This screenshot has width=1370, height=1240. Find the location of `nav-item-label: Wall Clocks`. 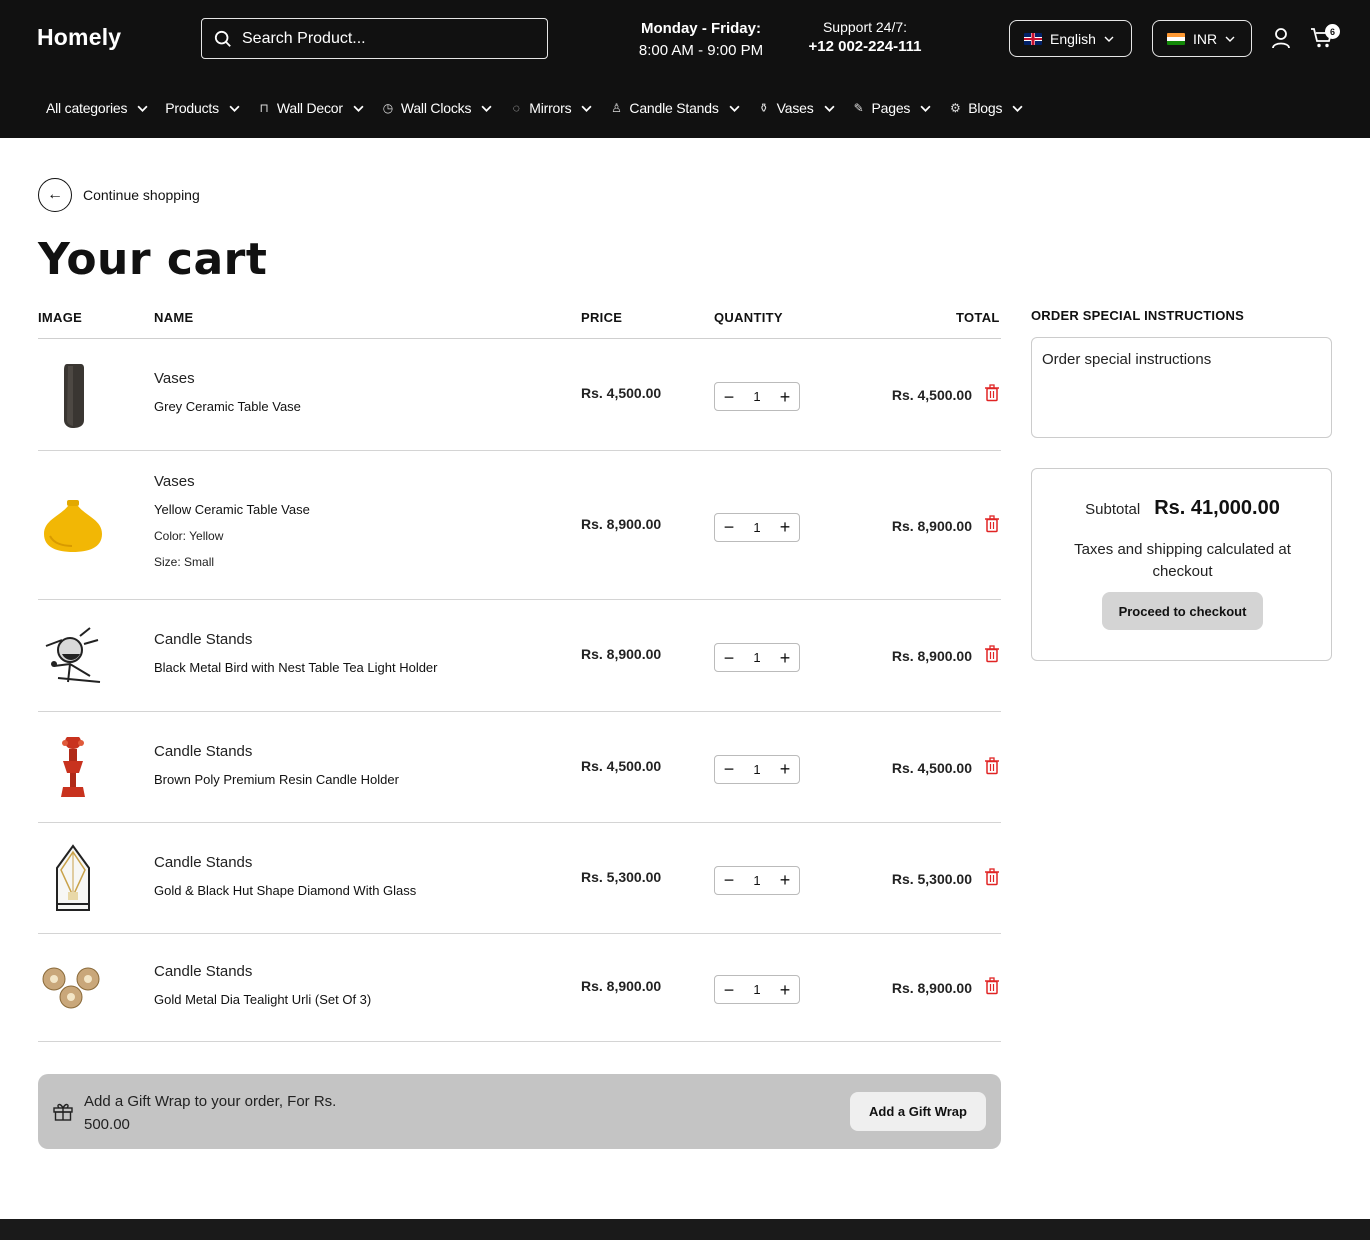

nav-item-label: Wall Clocks is located at coordinates (436, 108).